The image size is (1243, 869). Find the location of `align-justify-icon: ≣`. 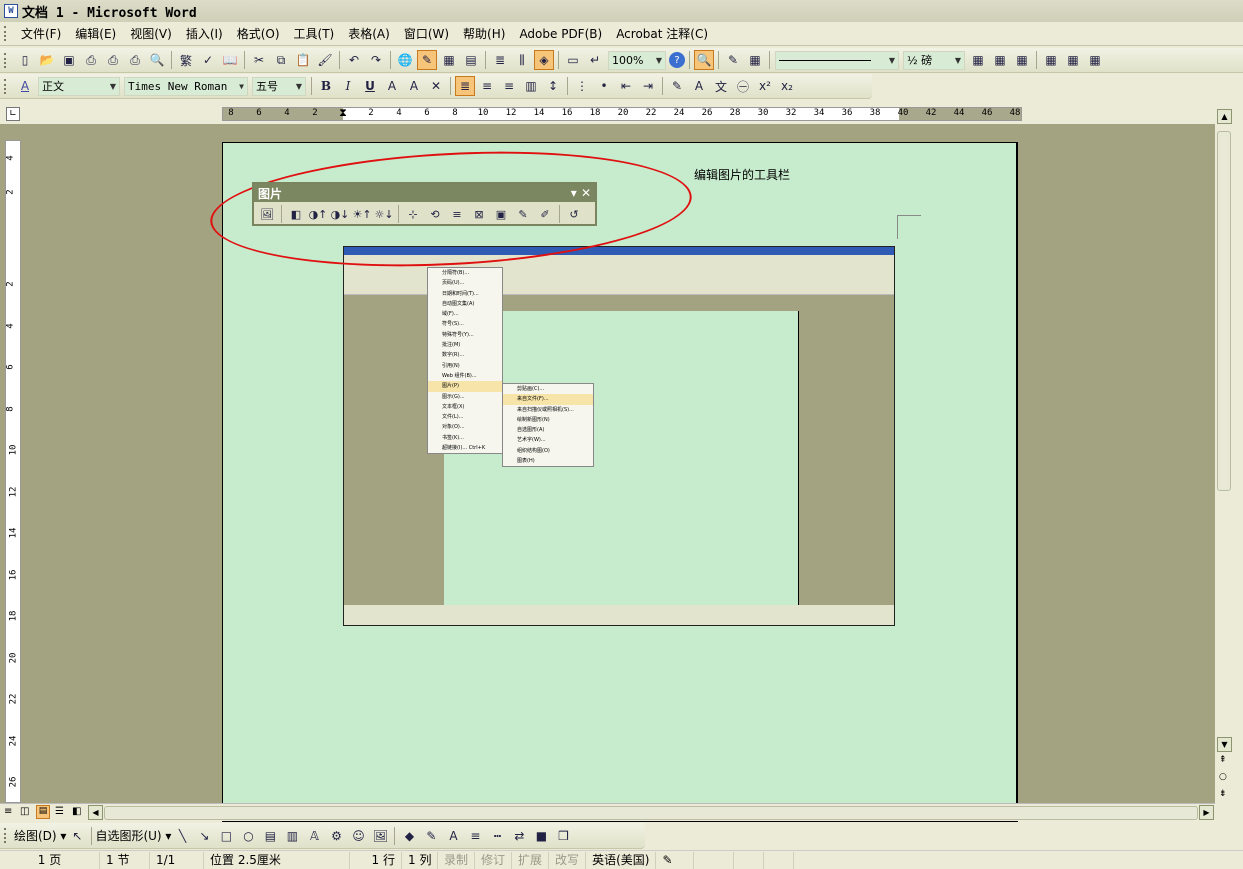

align-justify-icon: ≣ is located at coordinates (465, 86).